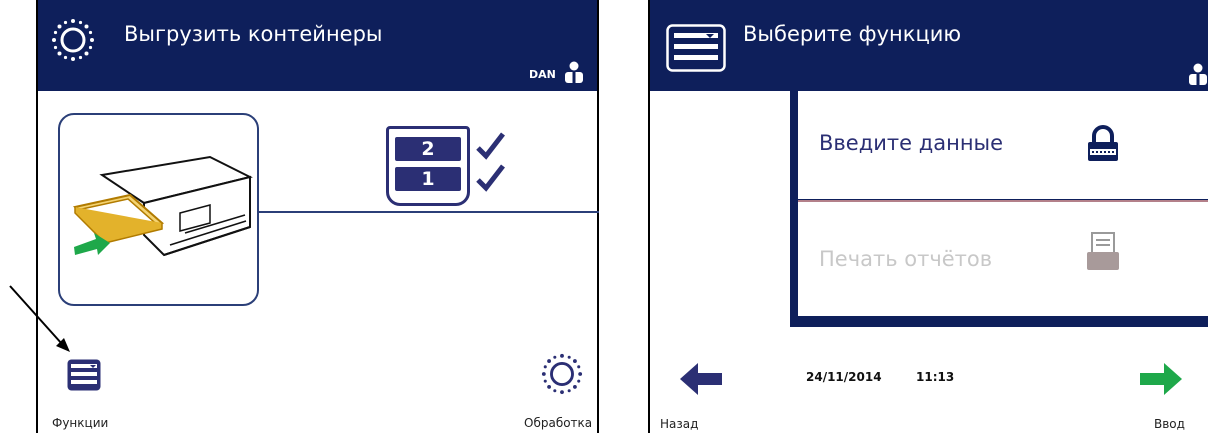  What do you see at coordinates (1161, 379) in the screenshot?
I see `arrow-right-icon` at bounding box center [1161, 379].